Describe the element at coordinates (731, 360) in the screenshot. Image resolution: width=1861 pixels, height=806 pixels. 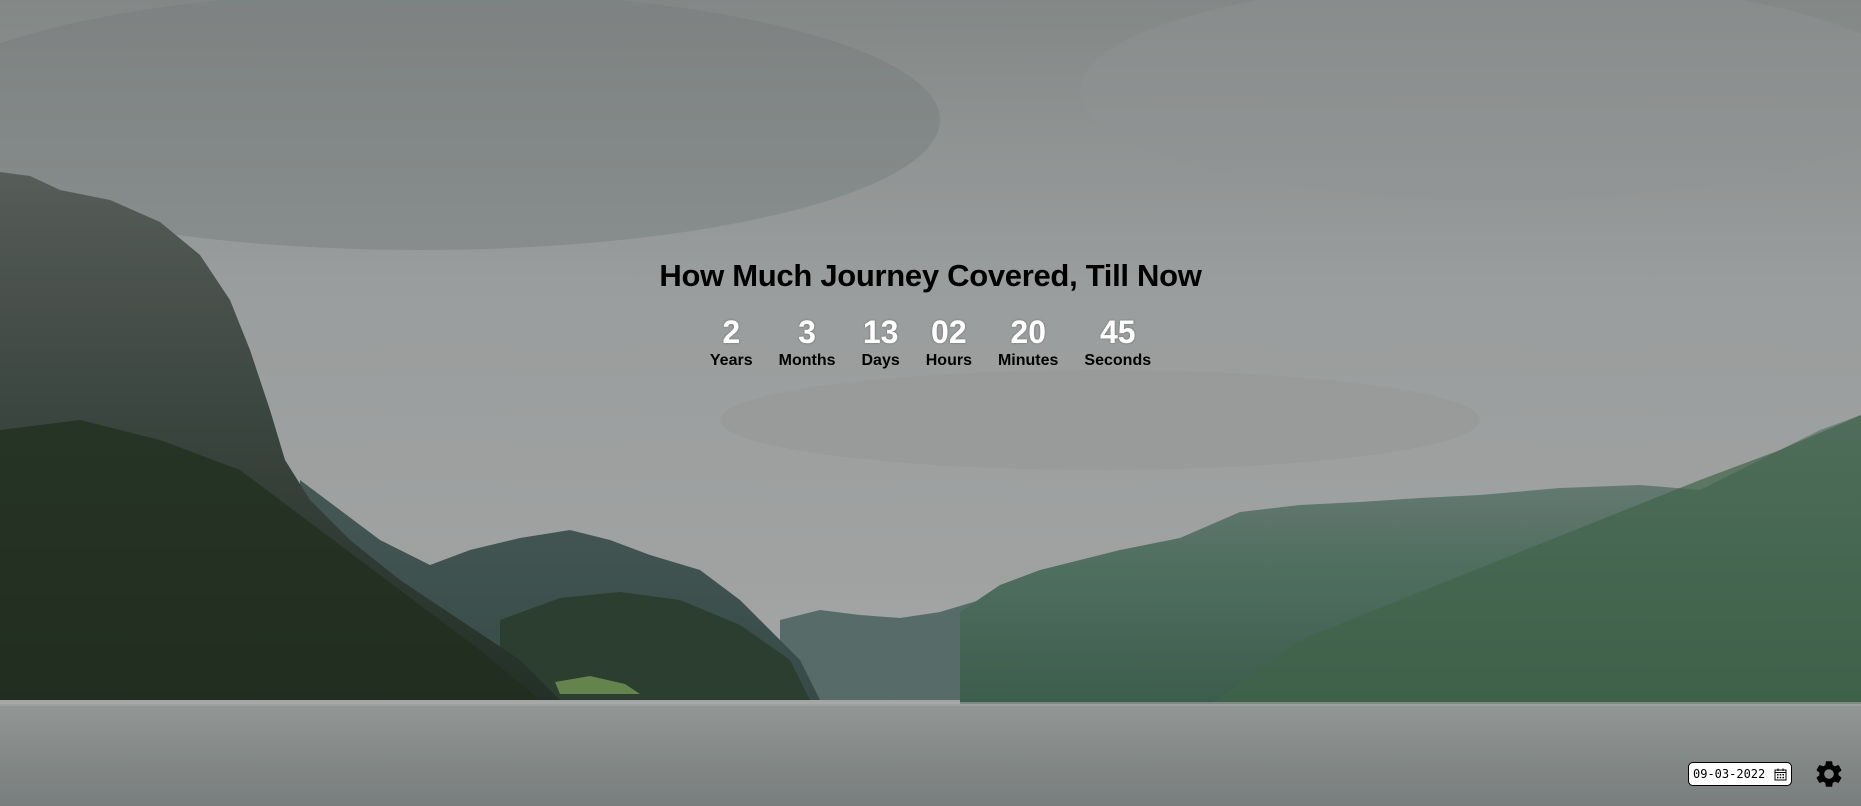
I see `counter-label: Years` at that location.